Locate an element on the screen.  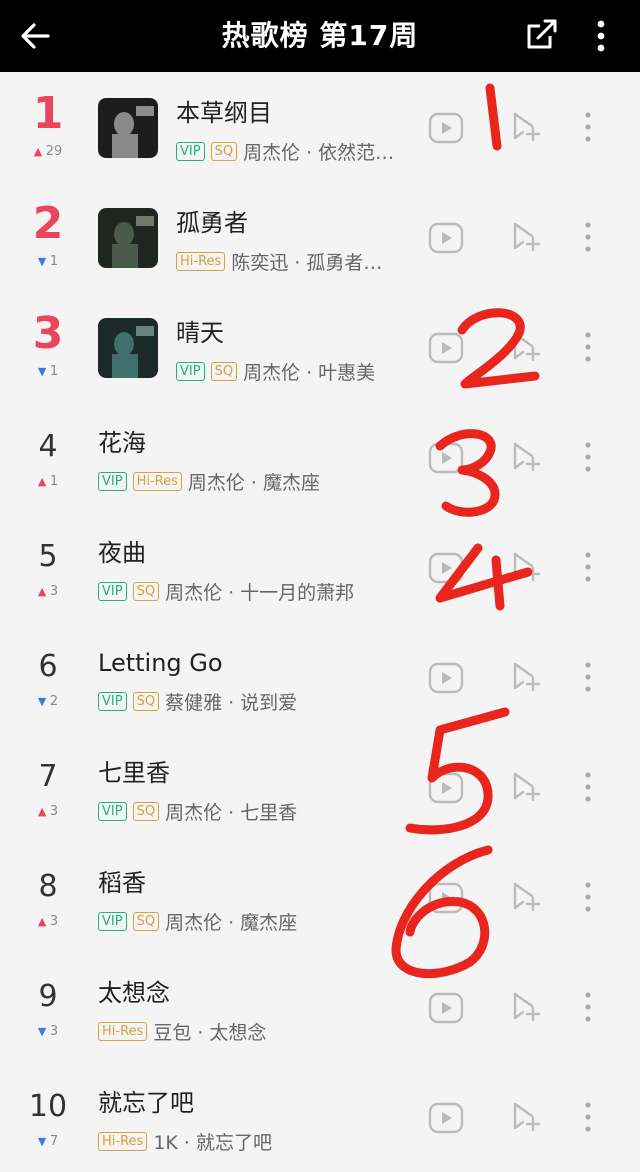
song-title: 太想念 is located at coordinates (134, 993).